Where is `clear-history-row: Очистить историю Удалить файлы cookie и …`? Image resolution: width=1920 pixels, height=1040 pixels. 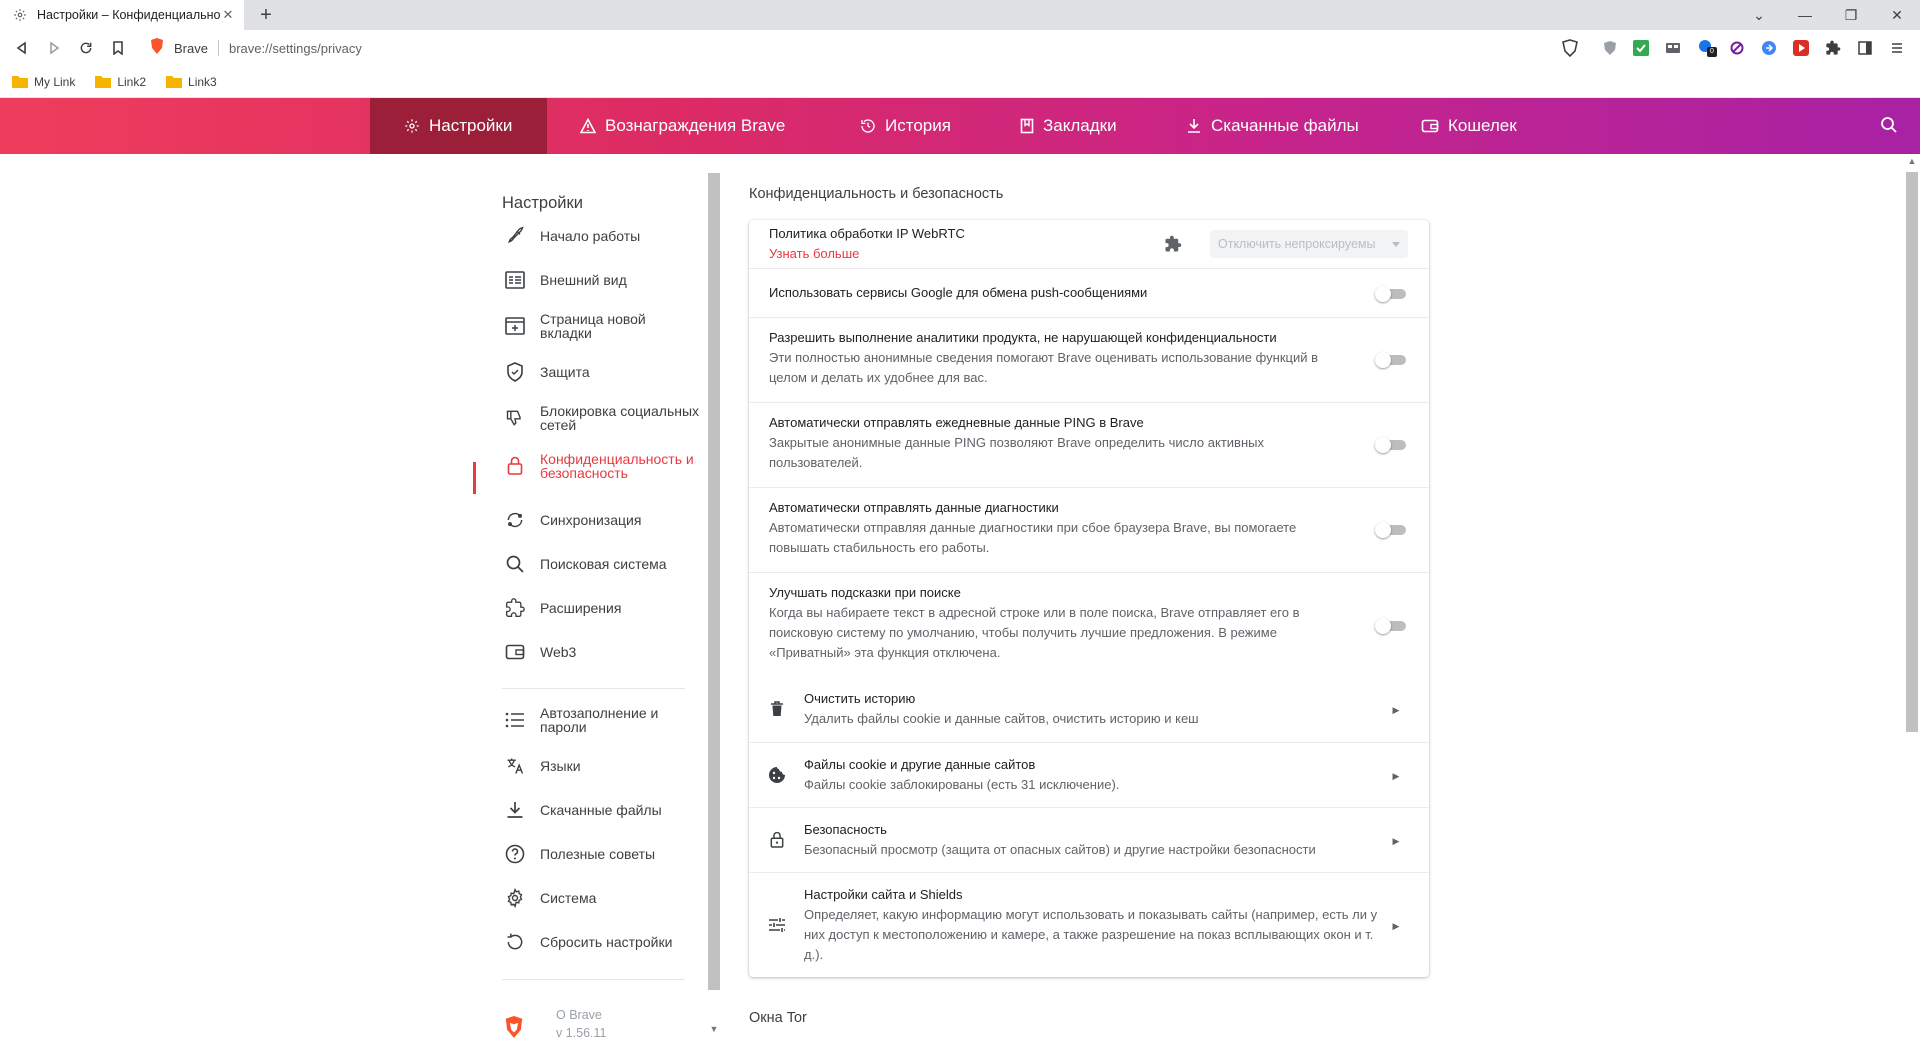 clear-history-row: Очистить историю Удалить файлы cookie и … is located at coordinates (1089, 709).